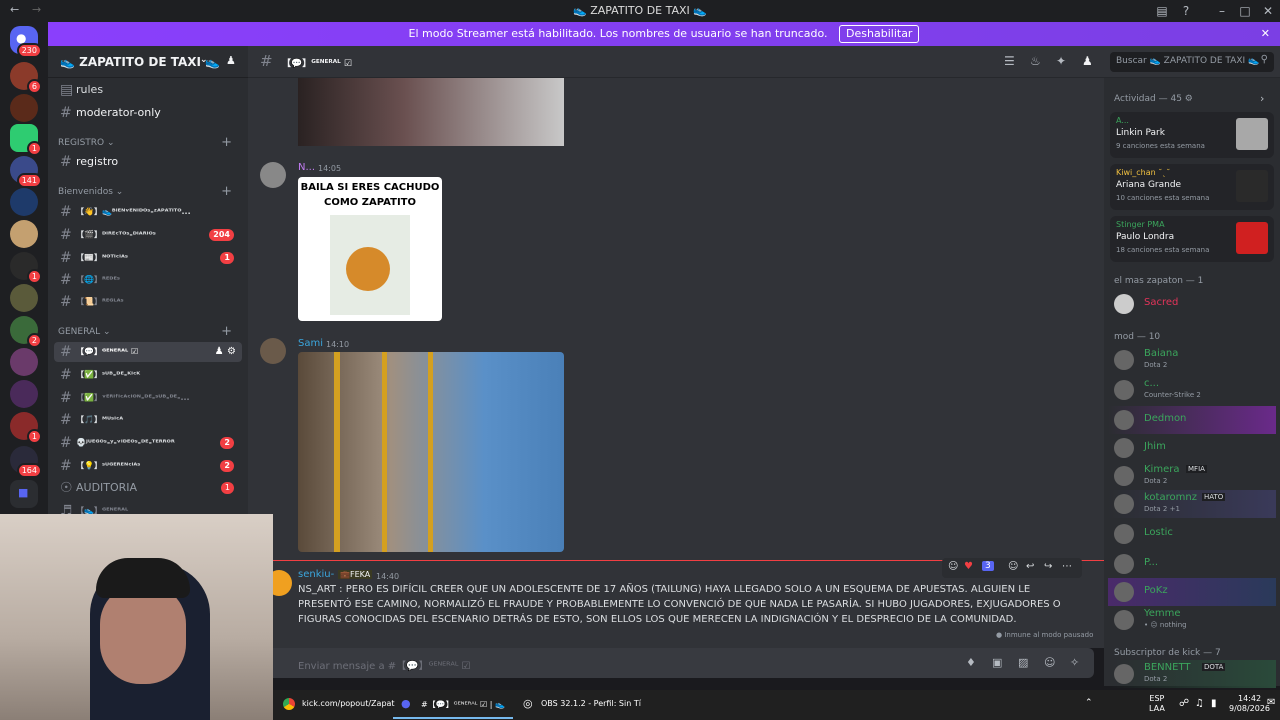 The height and width of the screenshot is (720, 1280). What do you see at coordinates (1087, 61) in the screenshot?
I see `member-list-icon: ♟` at bounding box center [1087, 61].